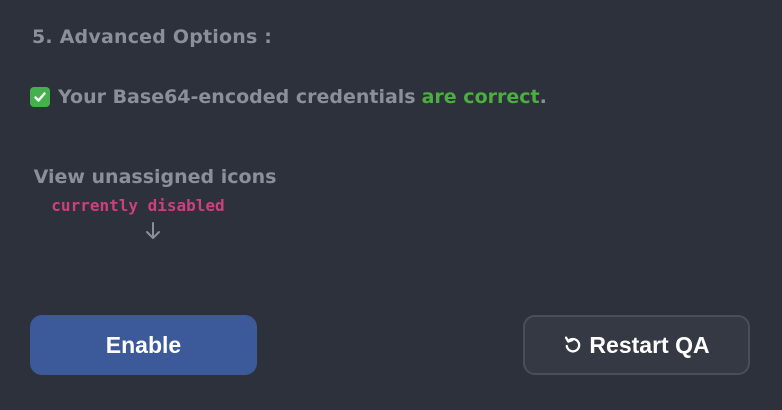 The width and height of the screenshot is (782, 410). I want to click on restart-qa-button: Restart QA, so click(636, 345).